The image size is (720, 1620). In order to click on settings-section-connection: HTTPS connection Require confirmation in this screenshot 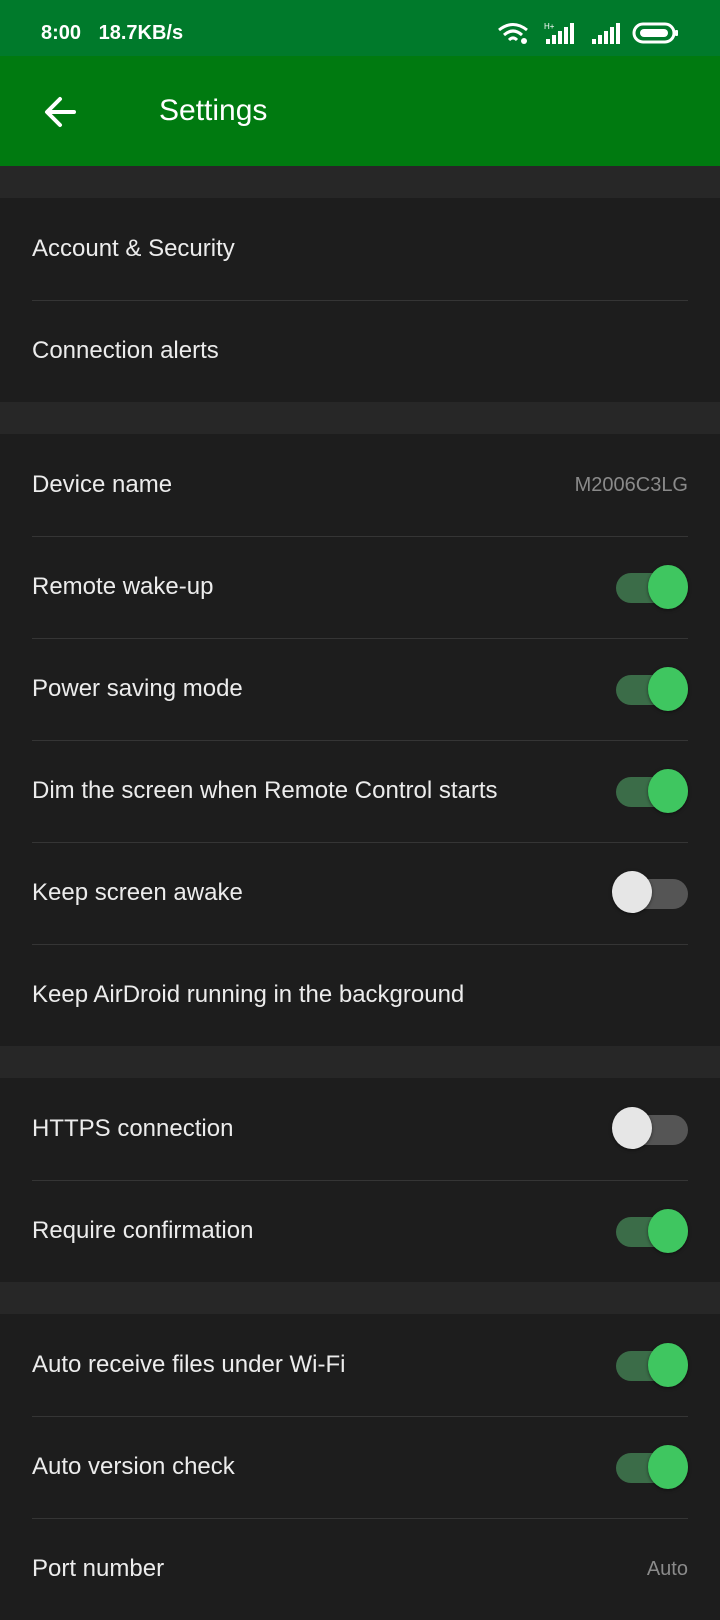, I will do `click(360, 1180)`.